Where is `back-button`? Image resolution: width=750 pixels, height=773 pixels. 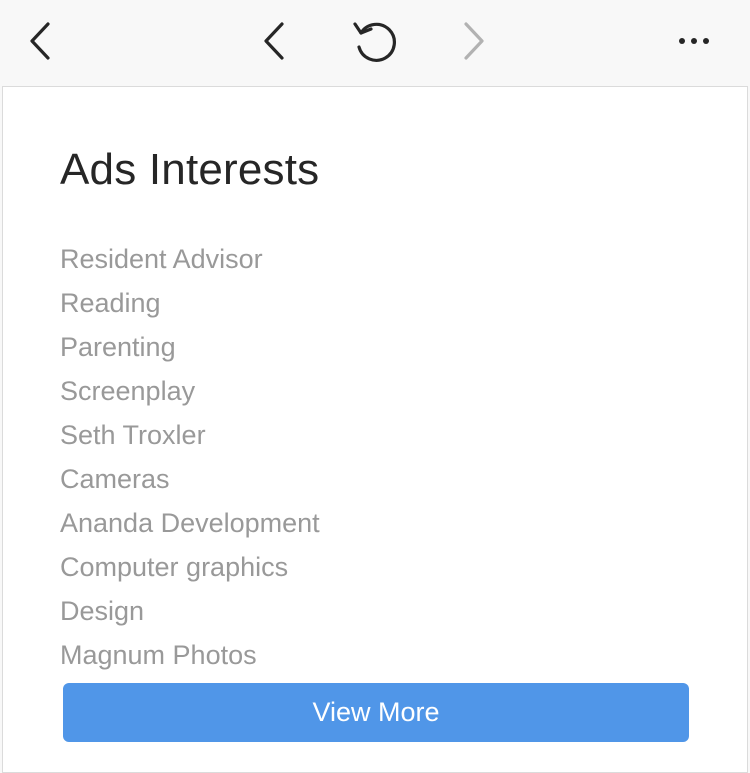 back-button is located at coordinates (274, 41).